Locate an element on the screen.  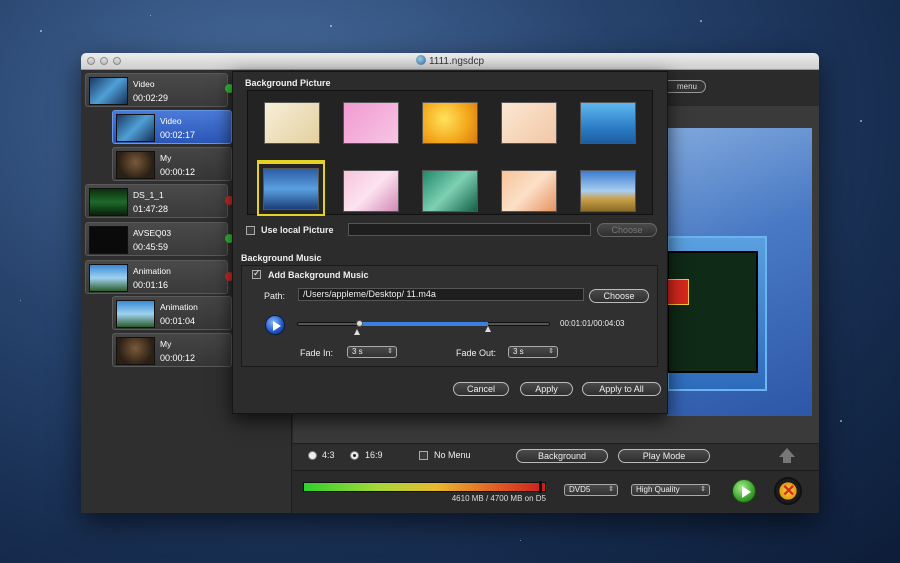
sidebar-item-avseq03: AVSEQ03 00:45:59 is located at coordinates (156, 239).